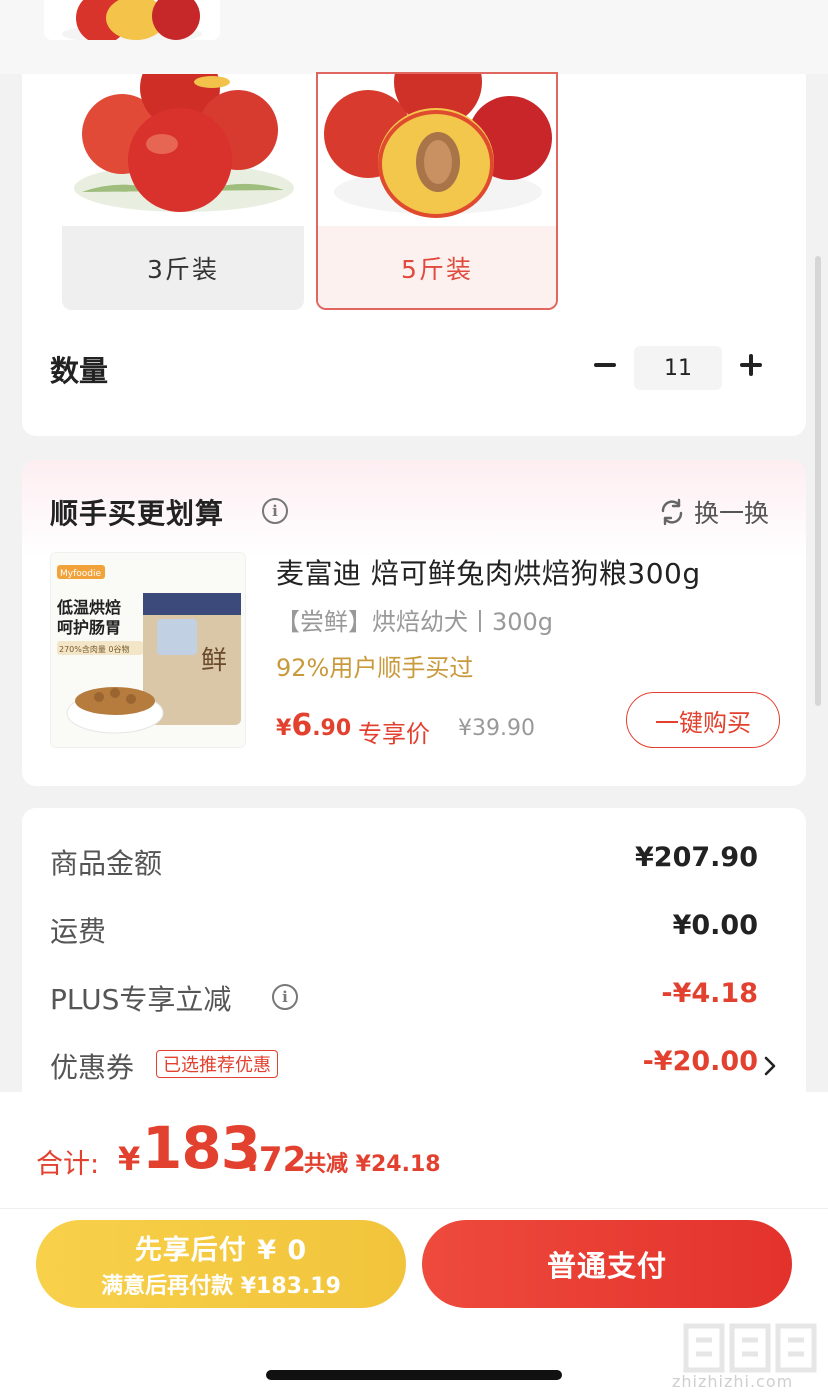 The image size is (828, 1398). I want to click on scrollbar, so click(818, 481).